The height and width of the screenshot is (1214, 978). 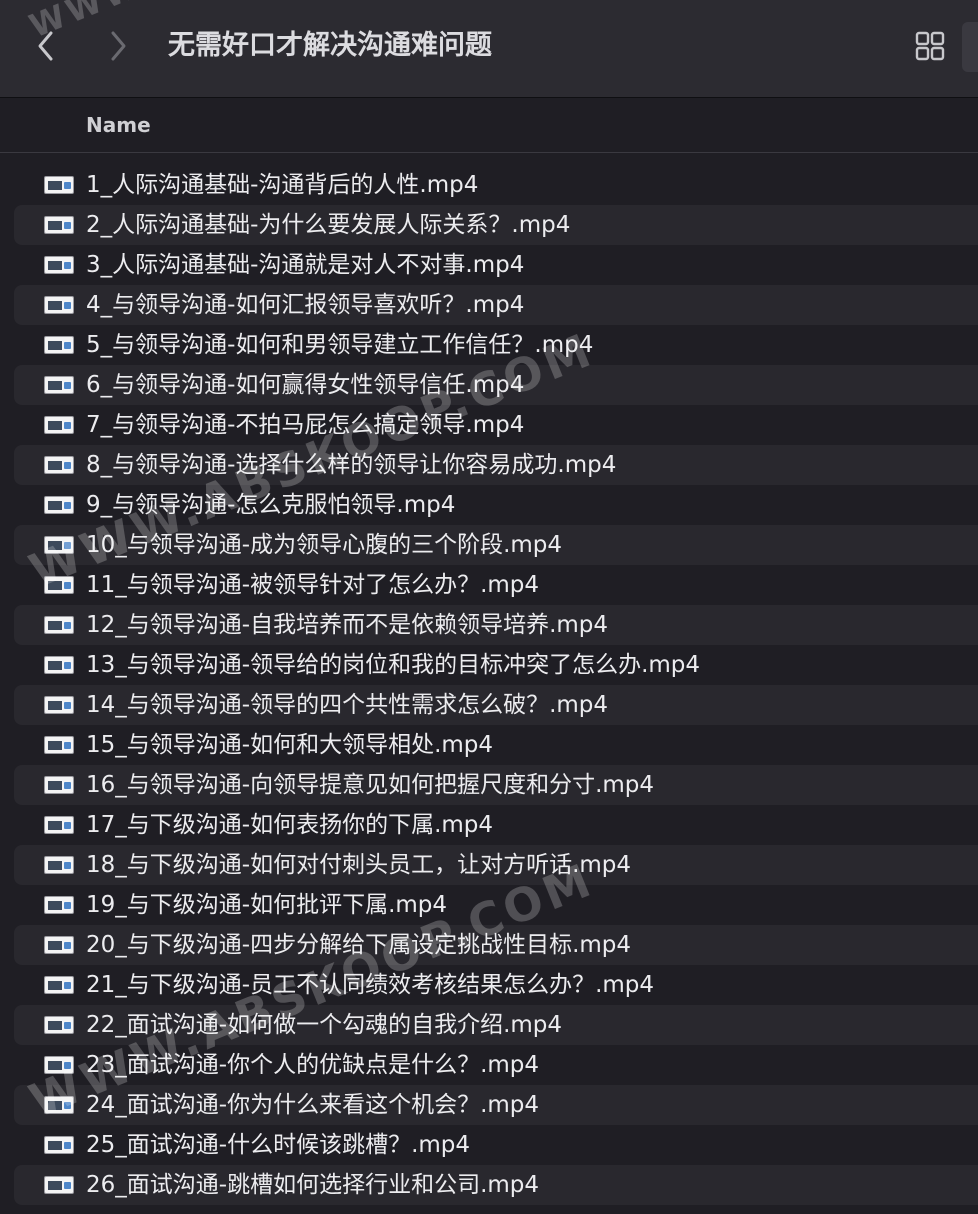 I want to click on file-name: 18_与下级沟通-如何对付刺头员工，让对方听话.mp4, so click(x=359, y=865).